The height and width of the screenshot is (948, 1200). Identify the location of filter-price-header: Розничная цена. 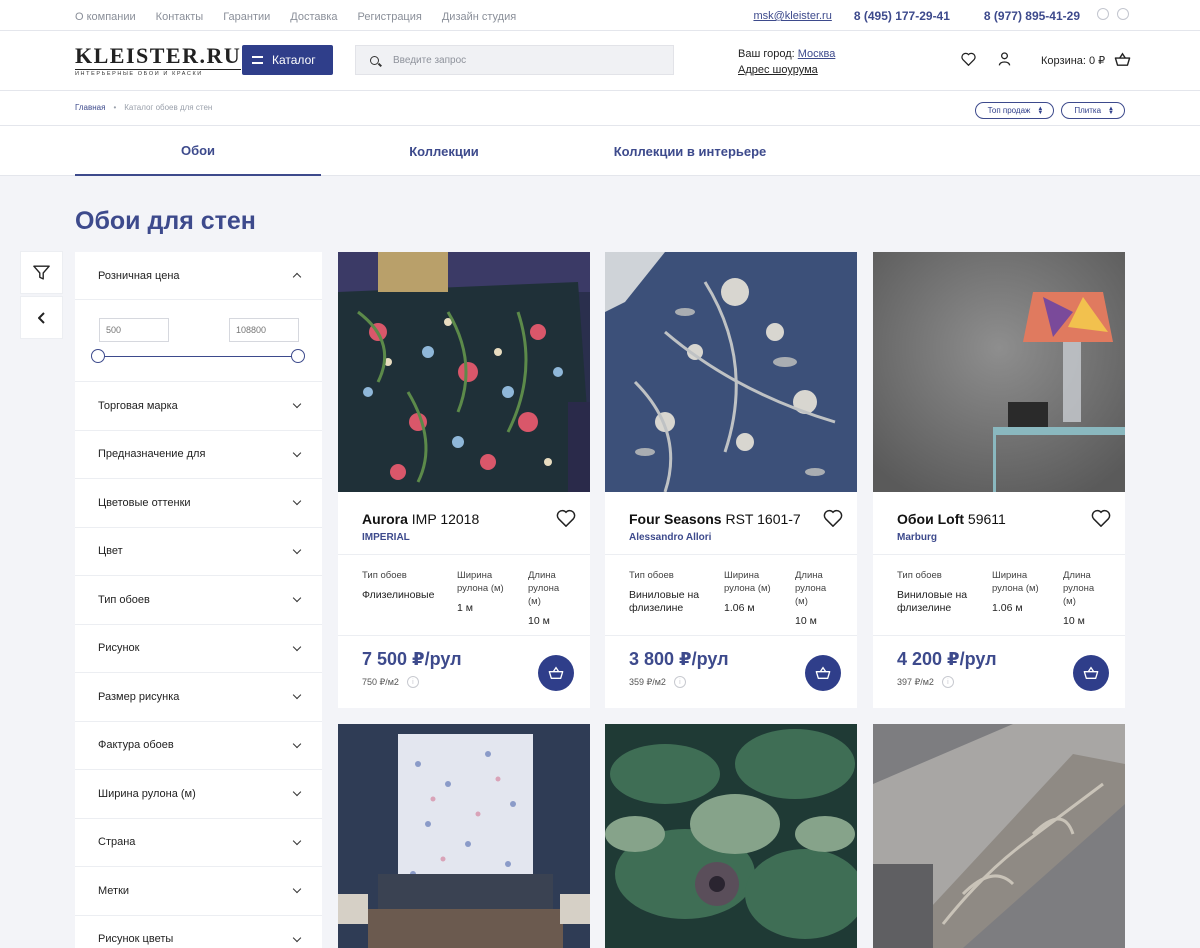
(198, 276).